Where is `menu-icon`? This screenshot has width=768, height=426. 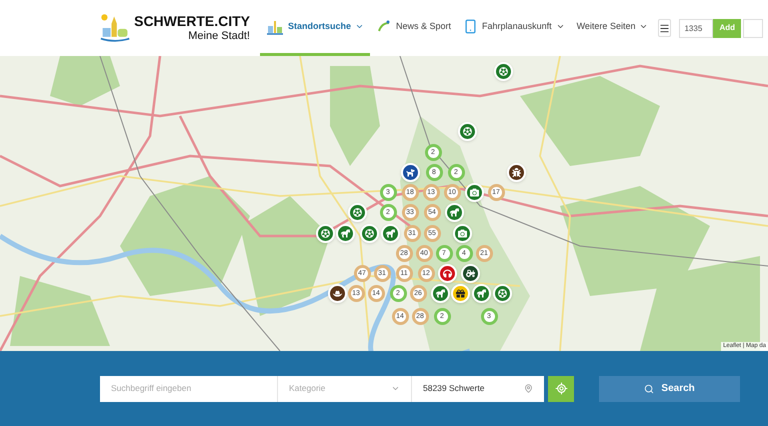
menu-icon is located at coordinates (664, 28).